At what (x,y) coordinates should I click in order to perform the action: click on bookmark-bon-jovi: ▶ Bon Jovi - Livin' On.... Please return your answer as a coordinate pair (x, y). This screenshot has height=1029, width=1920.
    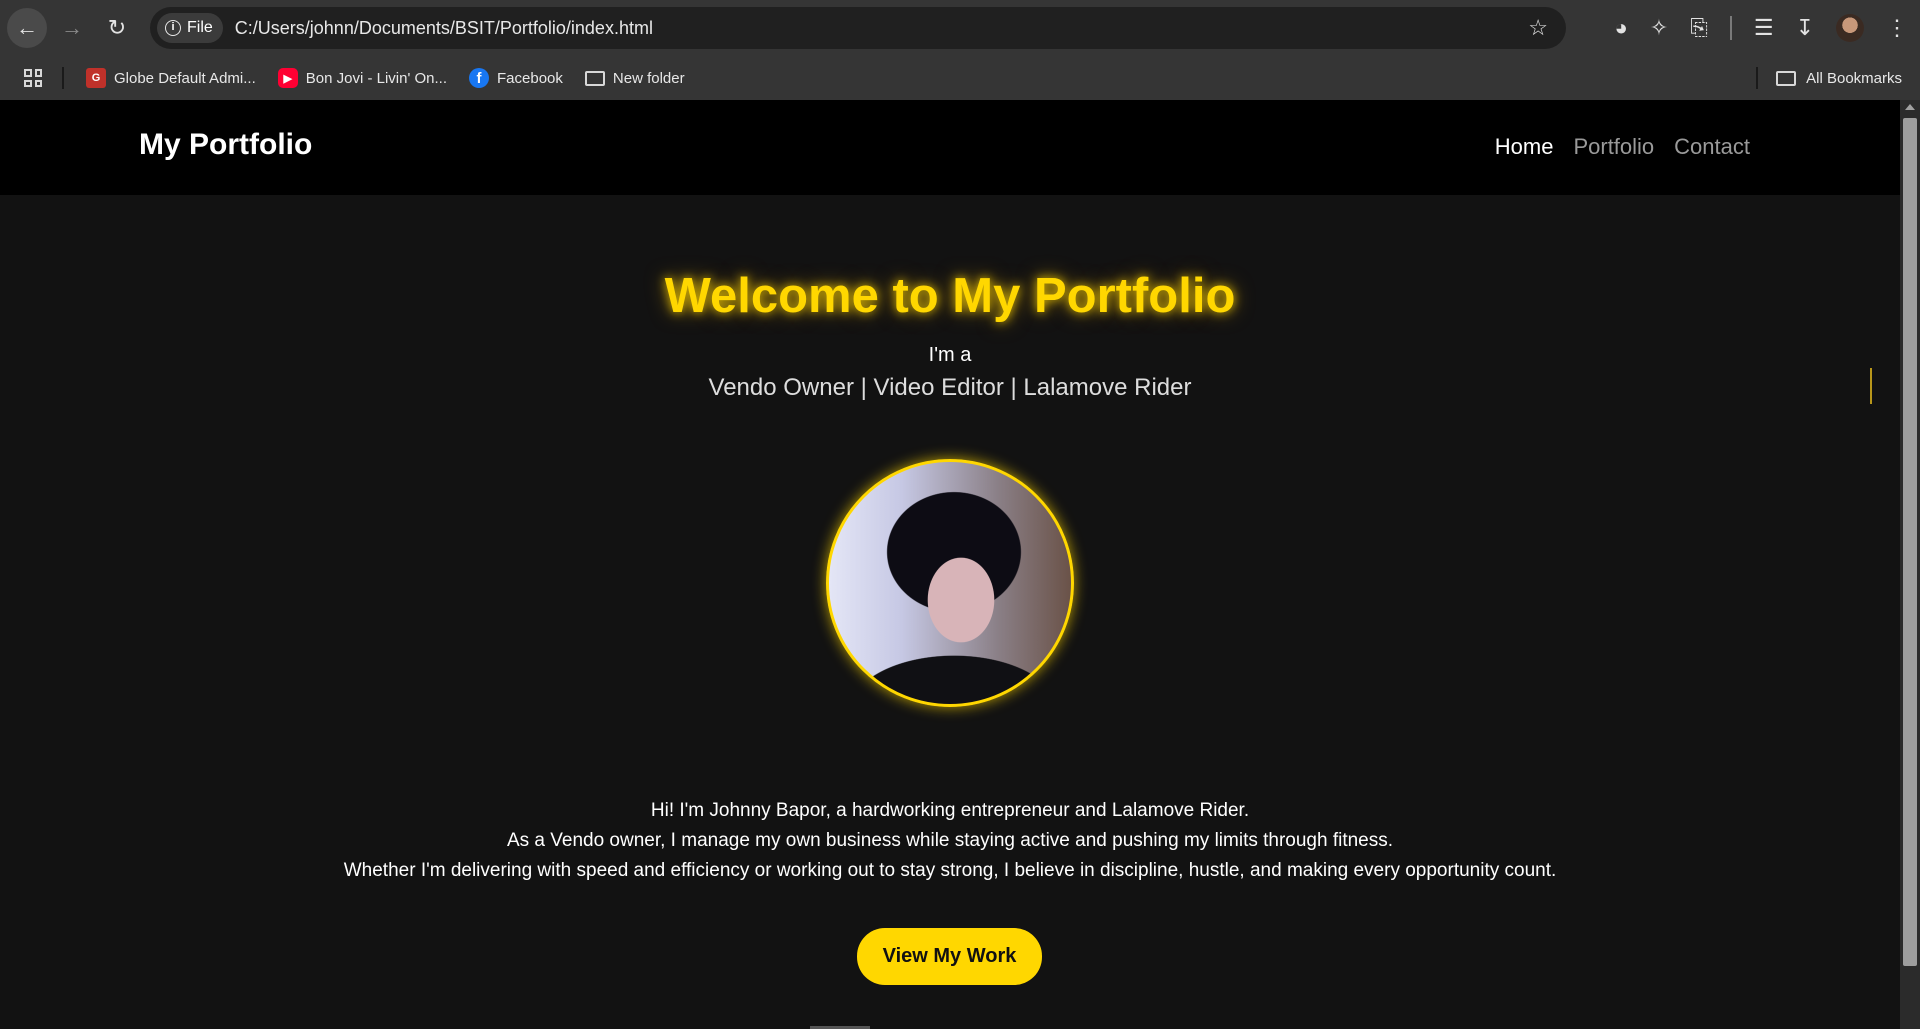
    Looking at the image, I should click on (362, 78).